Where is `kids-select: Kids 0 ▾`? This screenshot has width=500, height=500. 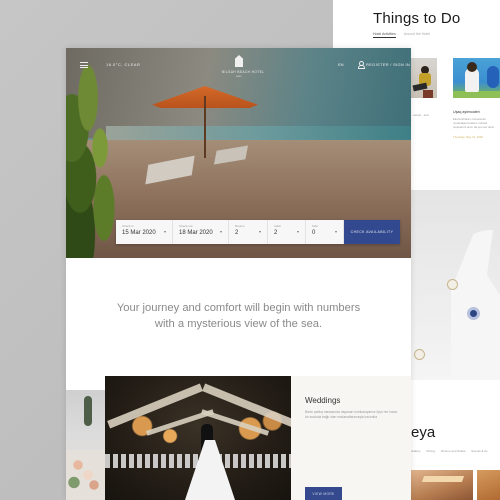
kids-select: Kids 0 ▾ is located at coordinates (325, 232).